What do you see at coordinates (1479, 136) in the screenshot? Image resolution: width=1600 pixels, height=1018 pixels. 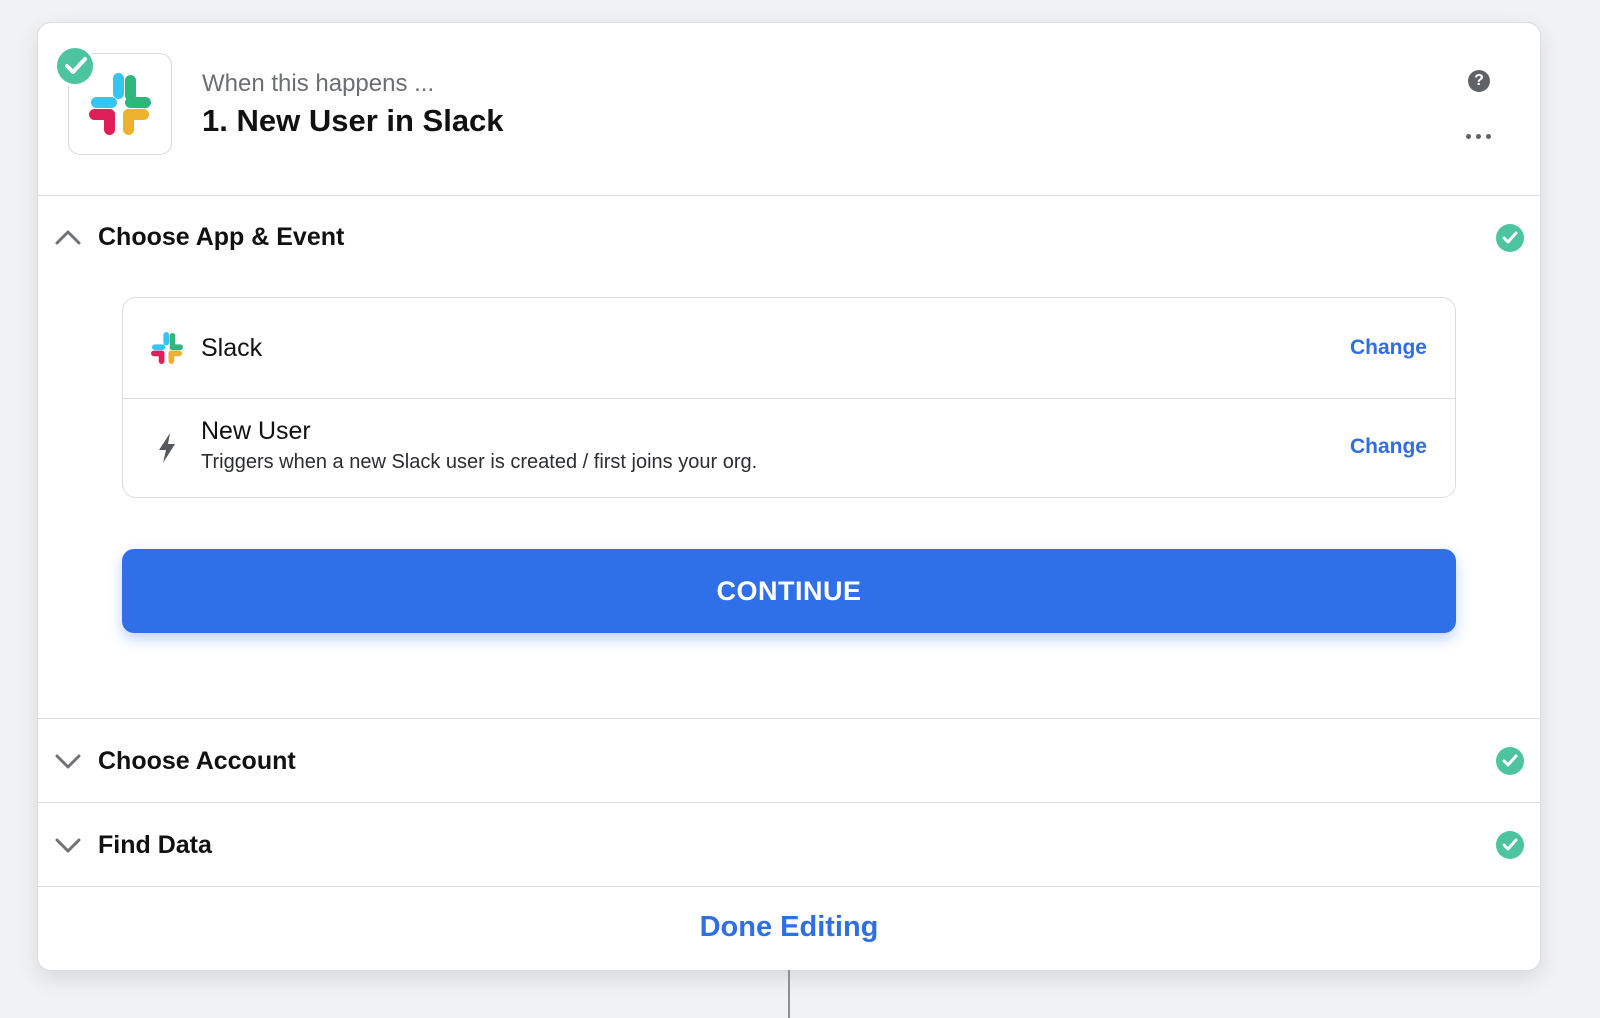 I see `more-options-icon` at bounding box center [1479, 136].